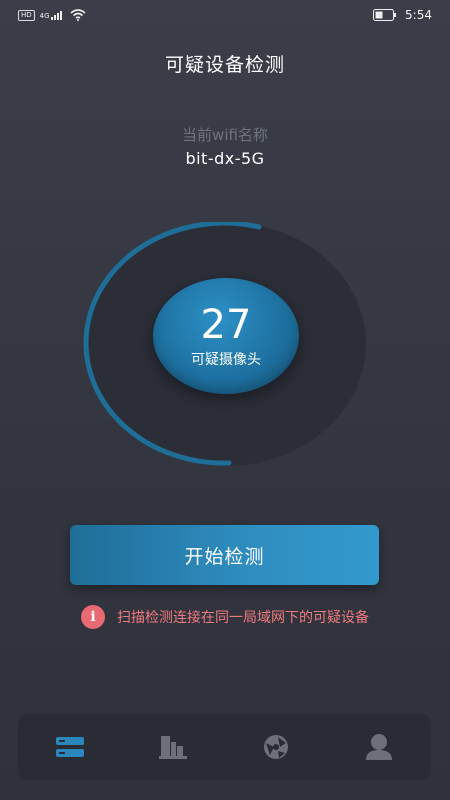 Image resolution: width=450 pixels, height=800 pixels. Describe the element at coordinates (44, 16) in the screenshot. I see `network-type-label: 4G` at that location.